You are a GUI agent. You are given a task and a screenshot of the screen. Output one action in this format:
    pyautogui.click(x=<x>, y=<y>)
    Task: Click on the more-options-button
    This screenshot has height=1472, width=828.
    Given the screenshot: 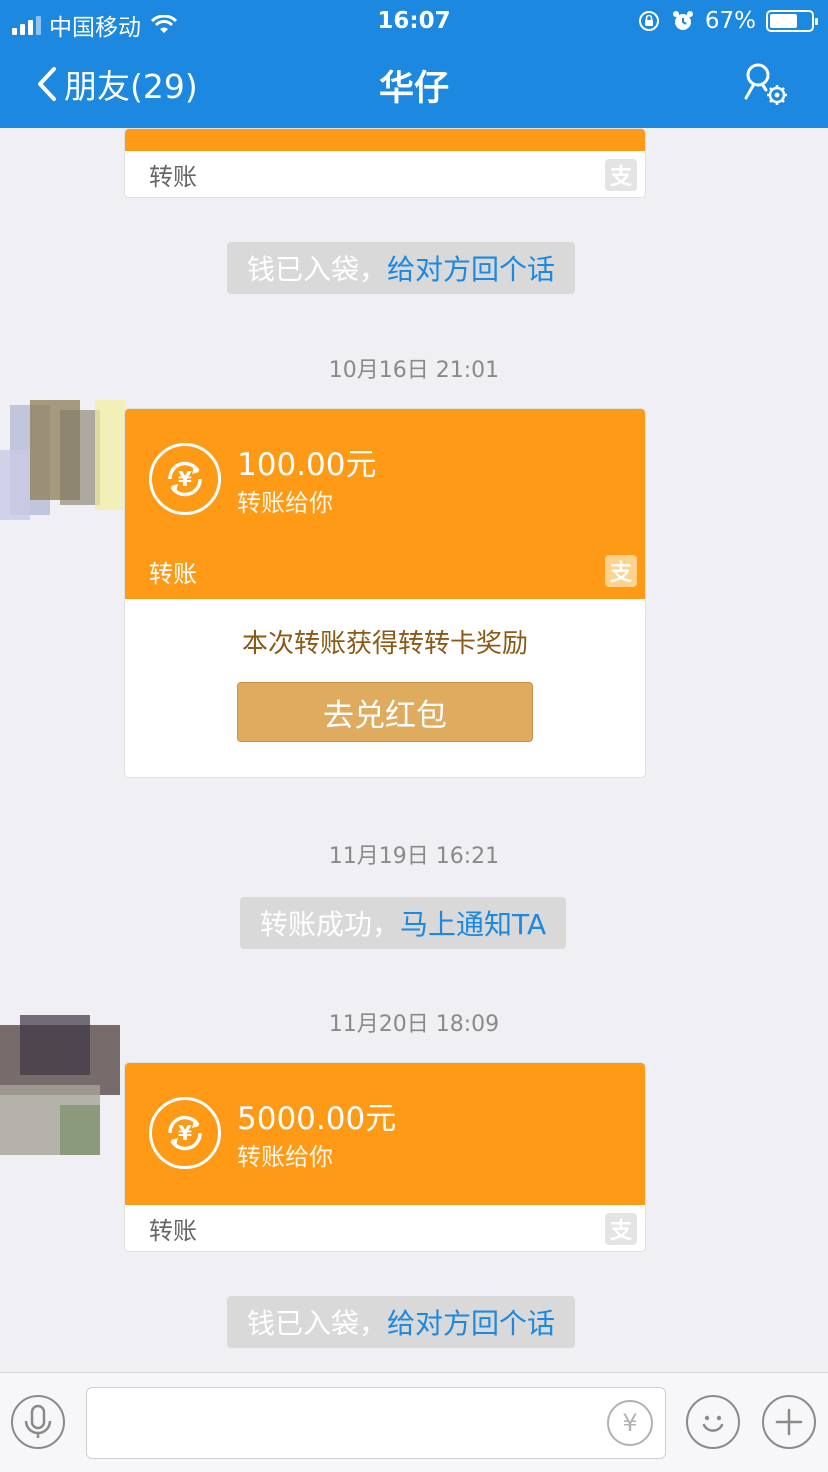 What is the action you would take?
    pyautogui.click(x=789, y=1422)
    